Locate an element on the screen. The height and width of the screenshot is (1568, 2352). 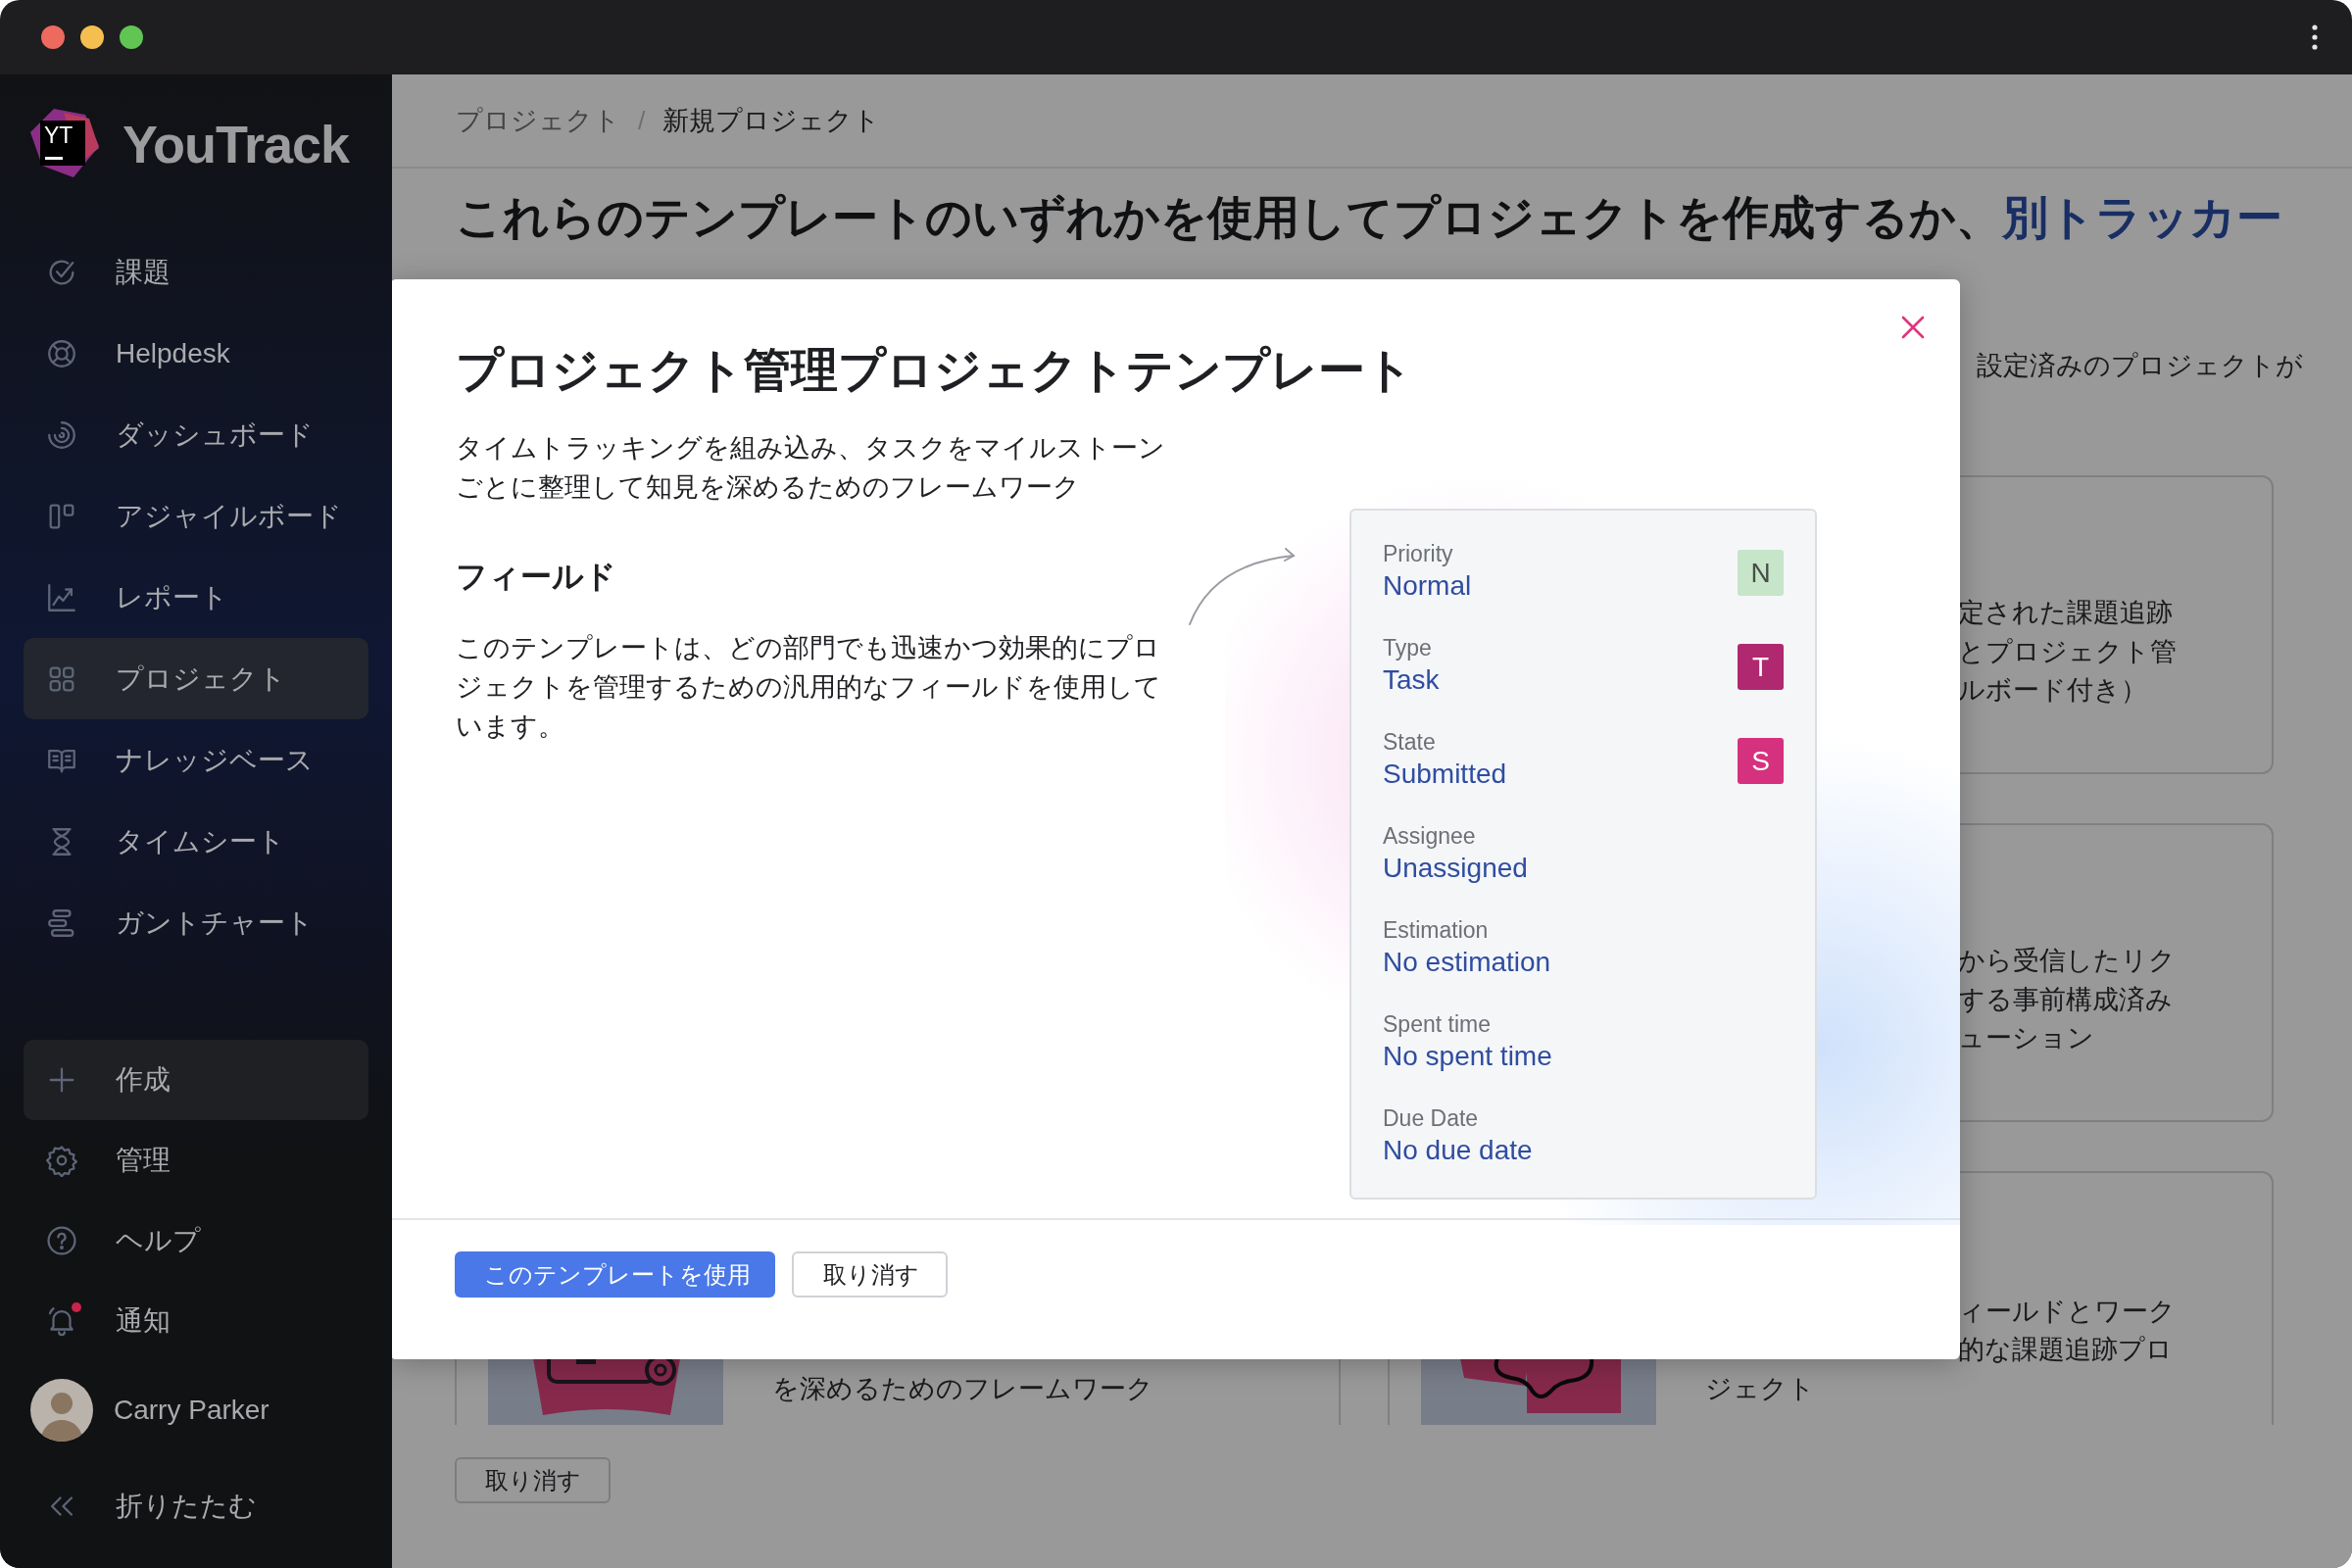
field-label: Priority is located at coordinates (1418, 553).